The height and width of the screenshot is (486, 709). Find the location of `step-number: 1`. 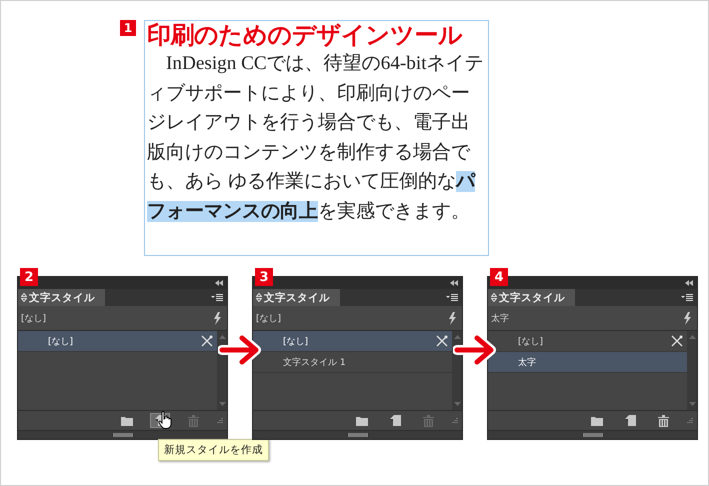

step-number: 1 is located at coordinates (128, 28).